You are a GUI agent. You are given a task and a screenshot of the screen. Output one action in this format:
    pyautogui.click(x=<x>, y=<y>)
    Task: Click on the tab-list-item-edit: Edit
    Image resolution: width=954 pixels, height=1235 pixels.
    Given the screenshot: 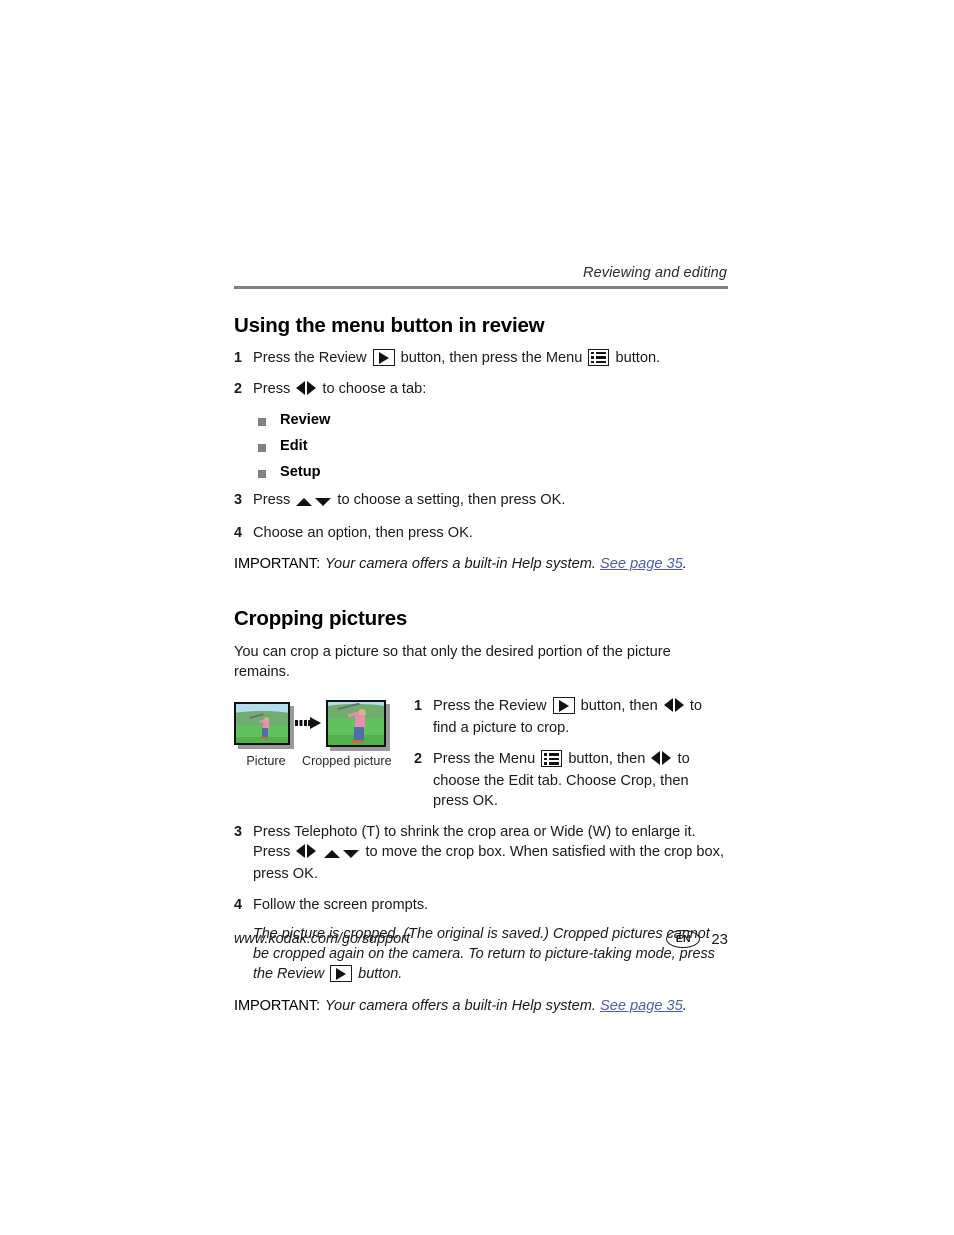 What is the action you would take?
    pyautogui.click(x=493, y=446)
    